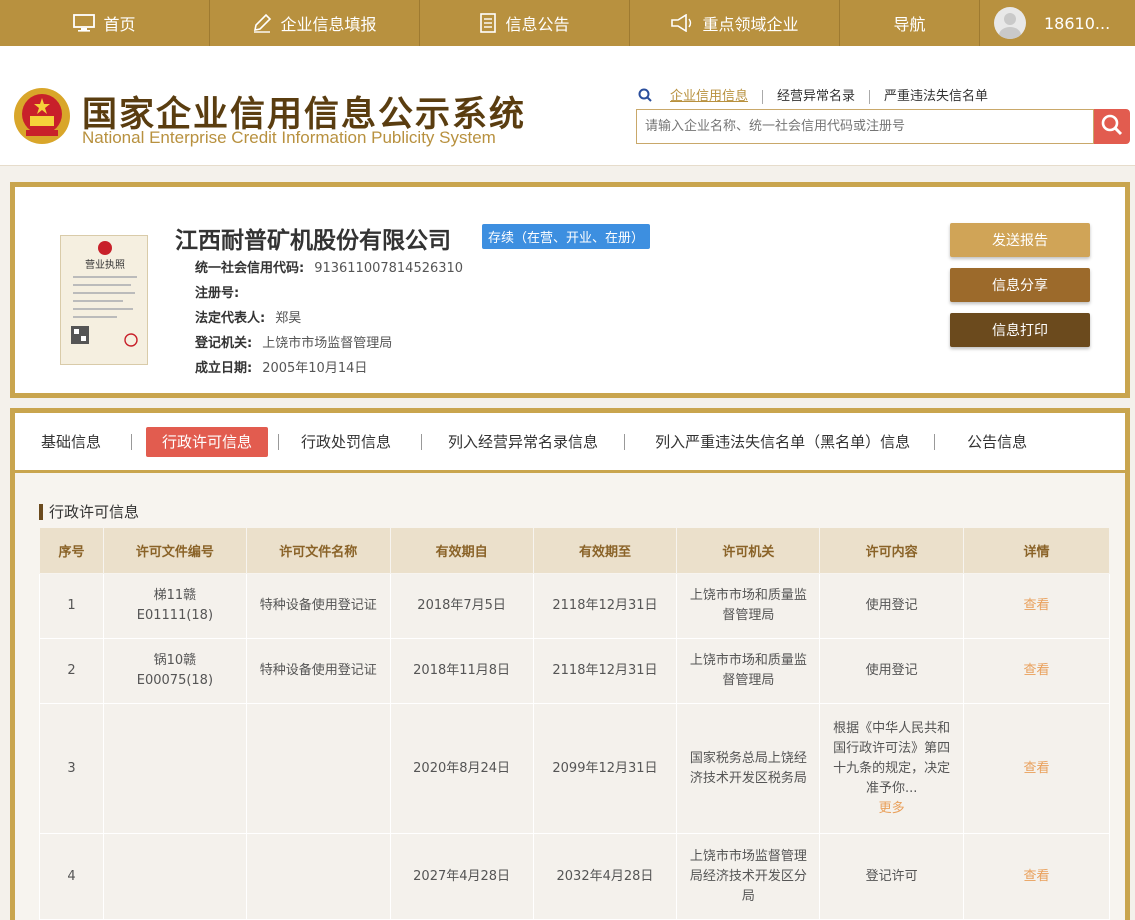 This screenshot has width=1135, height=920. Describe the element at coordinates (105, 264) in the screenshot. I see `license-caption: 营业执照` at that location.